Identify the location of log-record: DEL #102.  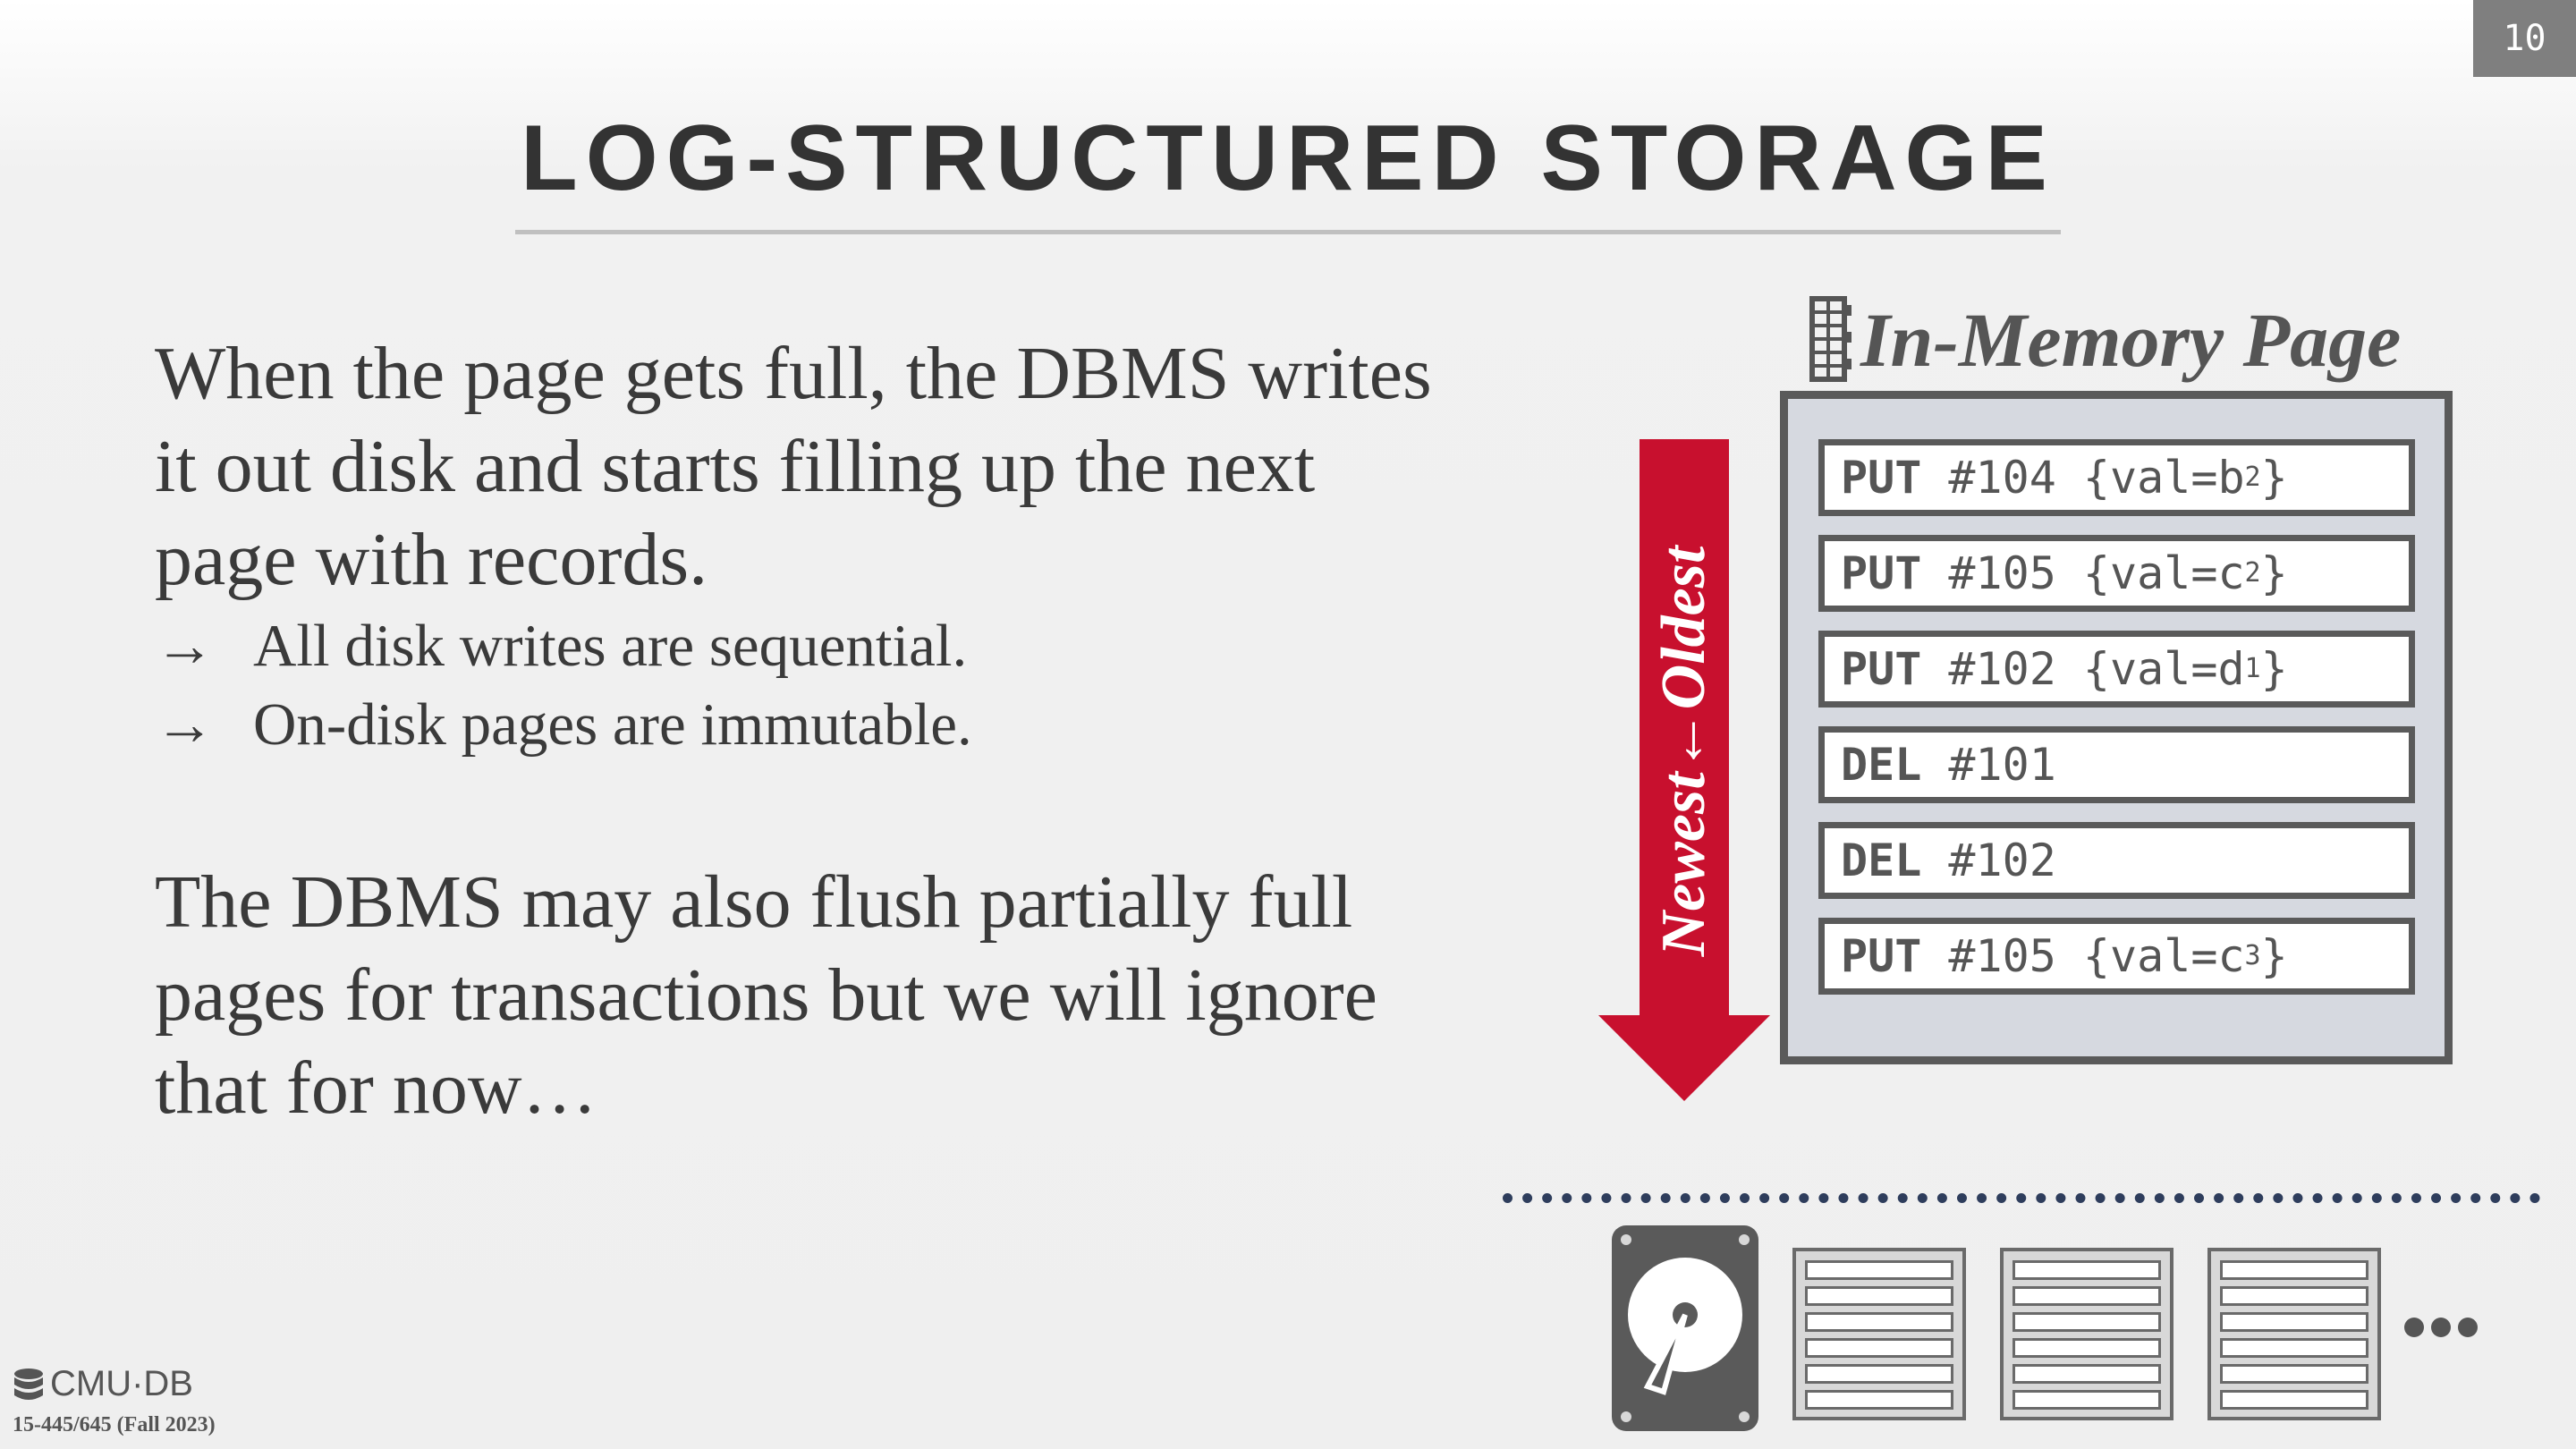
(2116, 860).